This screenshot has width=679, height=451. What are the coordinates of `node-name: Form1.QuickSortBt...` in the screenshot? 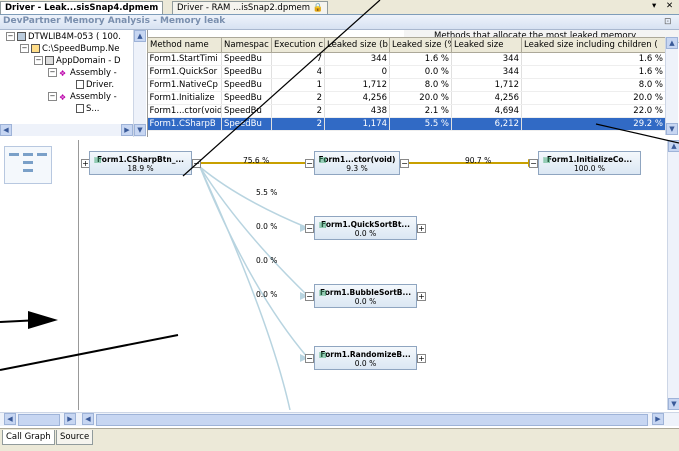 It's located at (365, 224).